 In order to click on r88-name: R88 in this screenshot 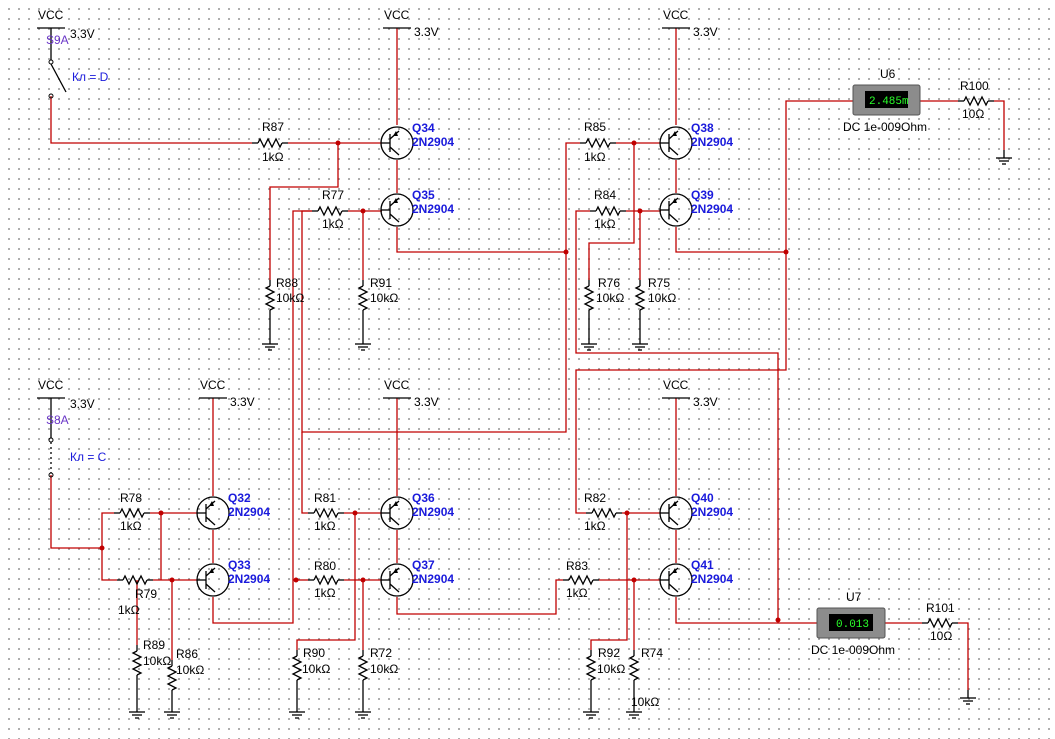, I will do `click(287, 283)`.